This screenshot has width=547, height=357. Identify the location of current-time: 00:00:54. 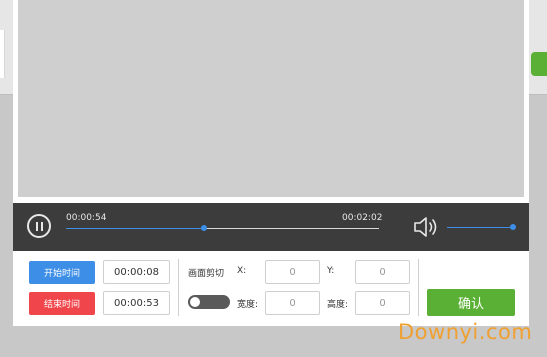
(86, 218).